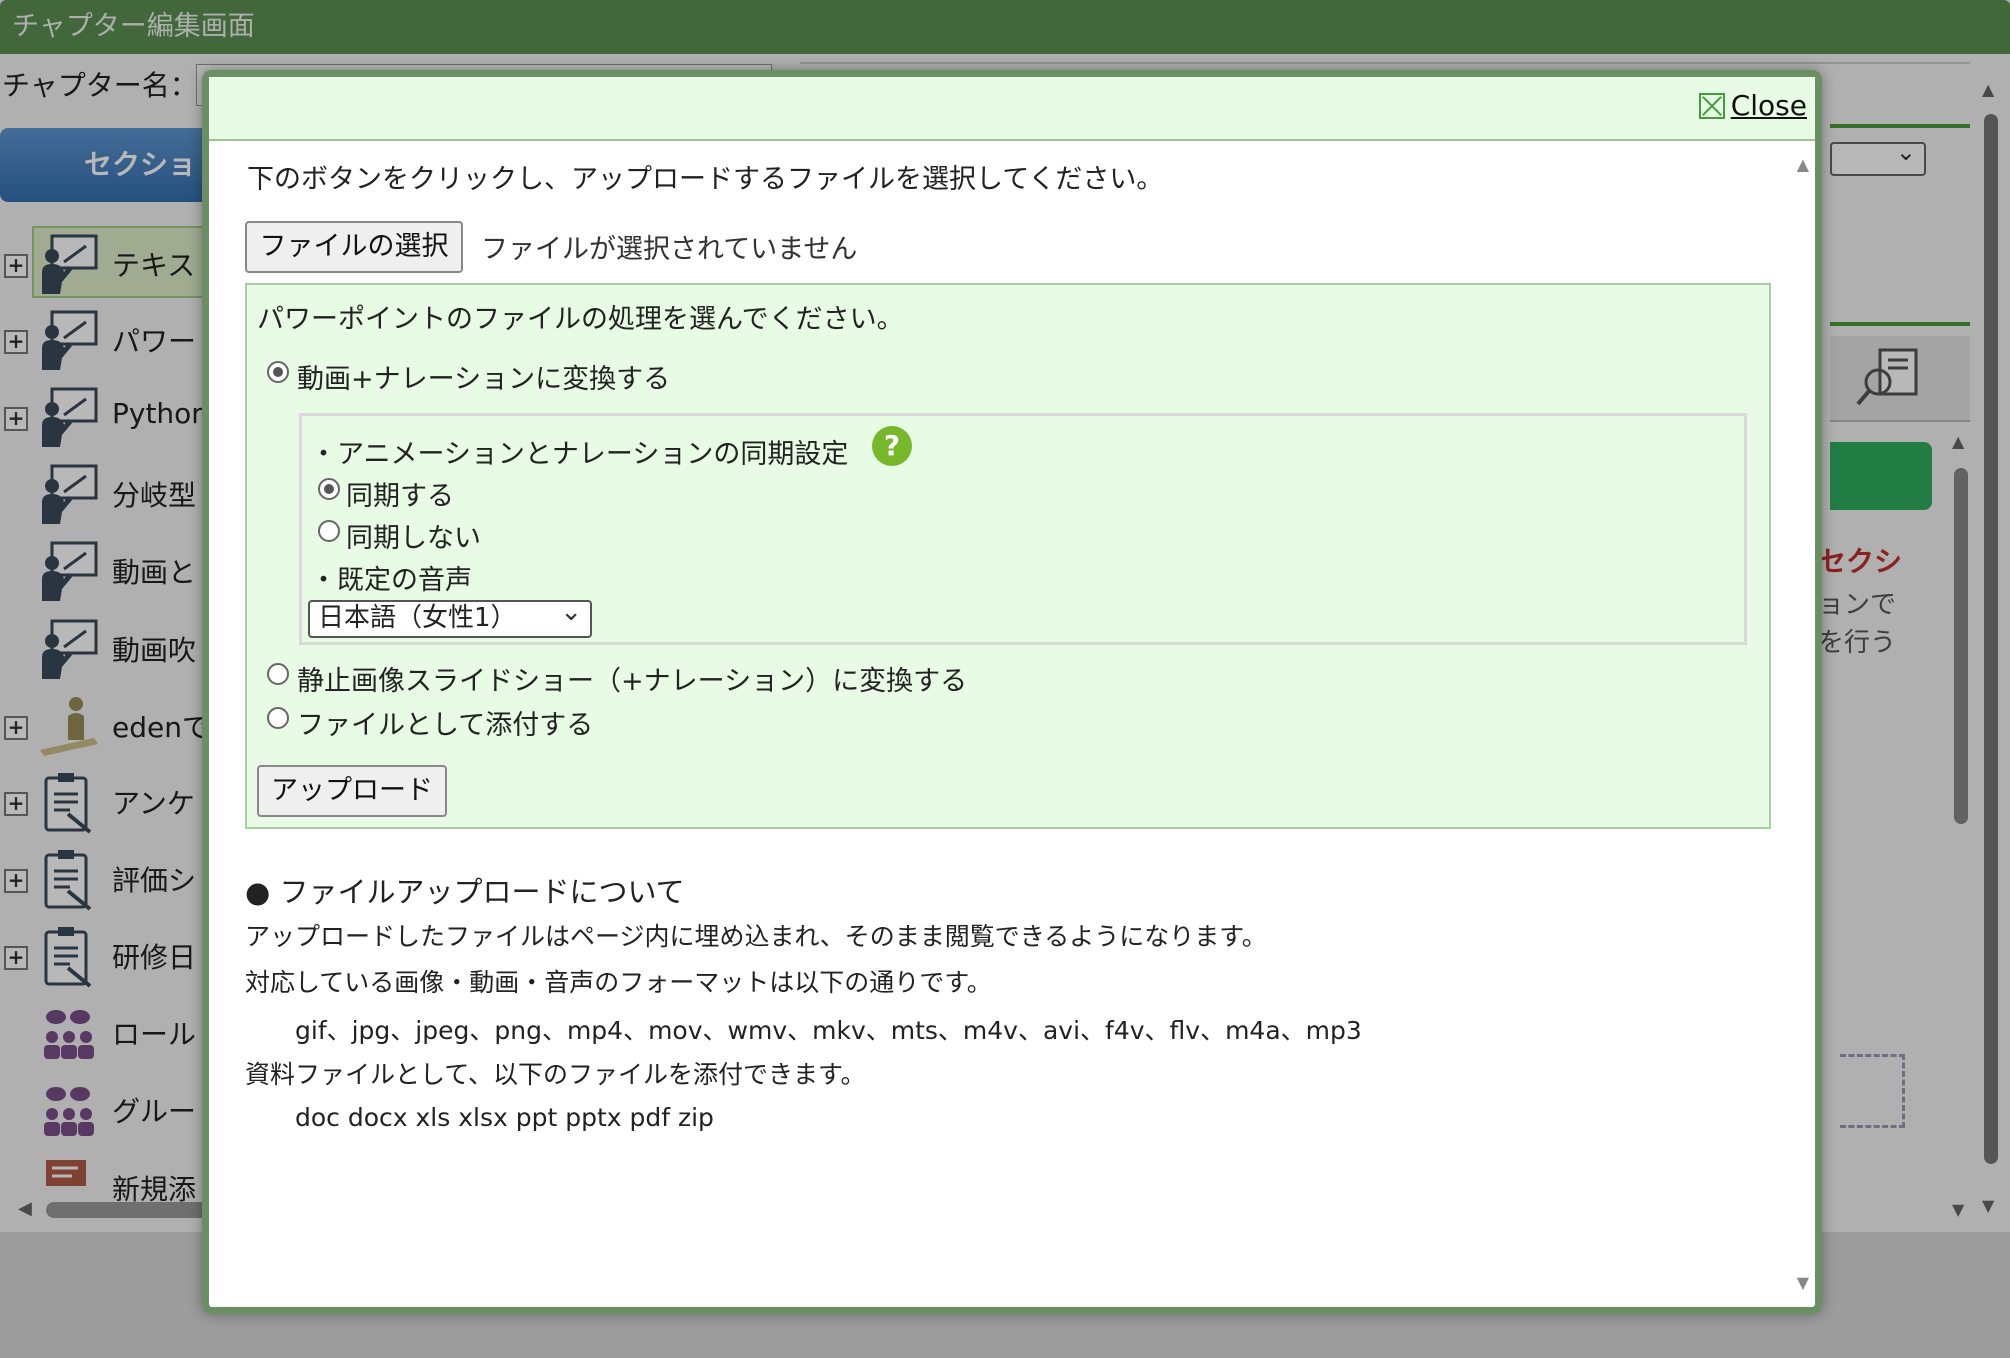 Image resolution: width=2010 pixels, height=1358 pixels. I want to click on sync-on-radio, so click(329, 489).